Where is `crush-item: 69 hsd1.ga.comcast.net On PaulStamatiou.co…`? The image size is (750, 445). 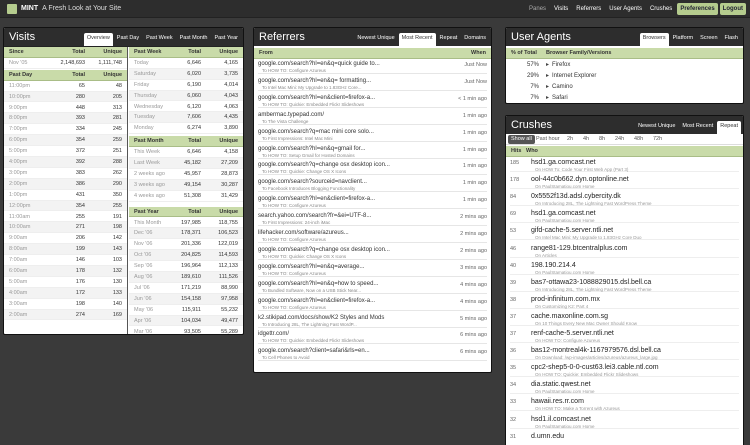
crush-item: 69 hsd1.ga.comcast.net On PaulStamatiou.co… is located at coordinates (624, 217).